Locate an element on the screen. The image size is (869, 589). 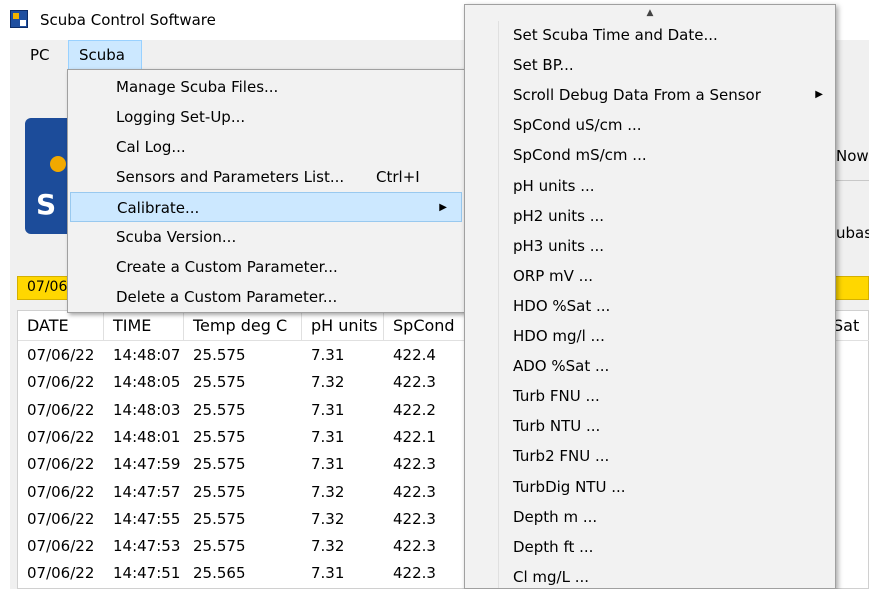
cell-time: 14:48:07 is located at coordinates (147, 355).